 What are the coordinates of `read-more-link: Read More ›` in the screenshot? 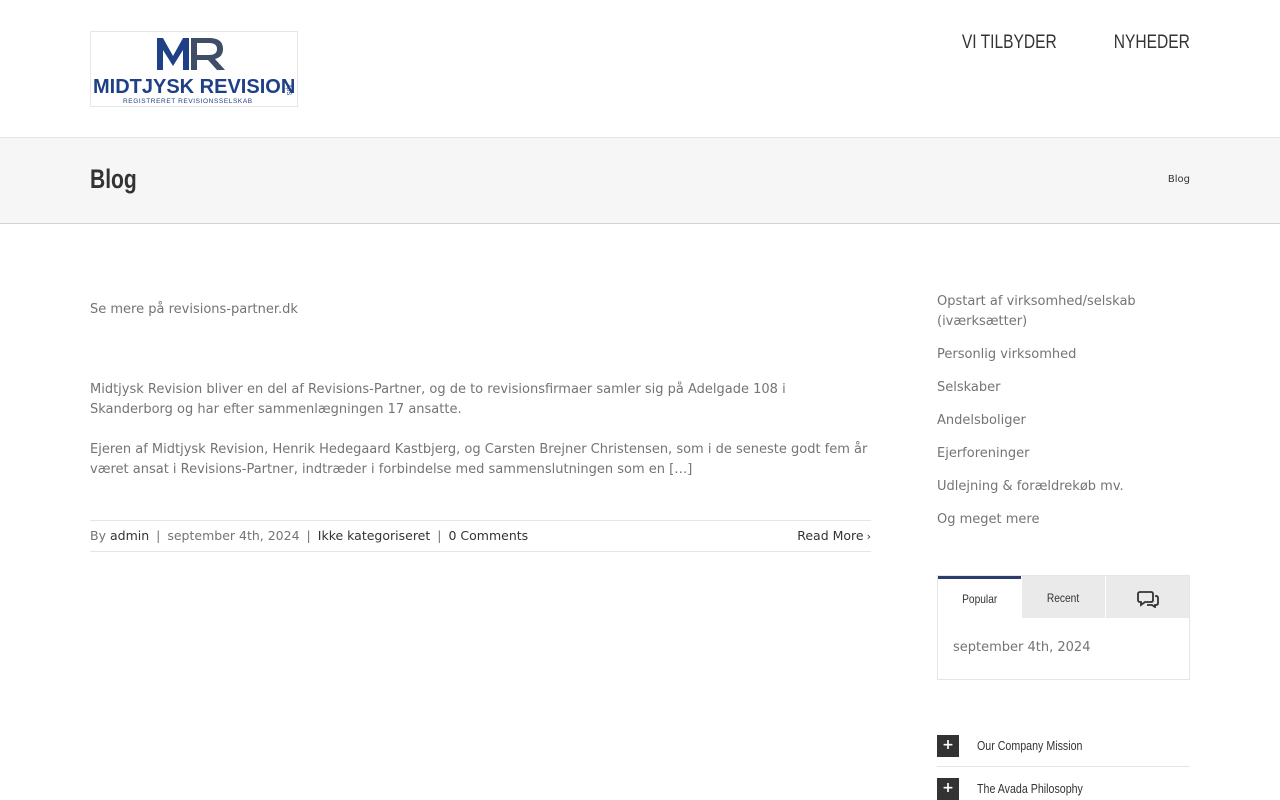 It's located at (834, 536).